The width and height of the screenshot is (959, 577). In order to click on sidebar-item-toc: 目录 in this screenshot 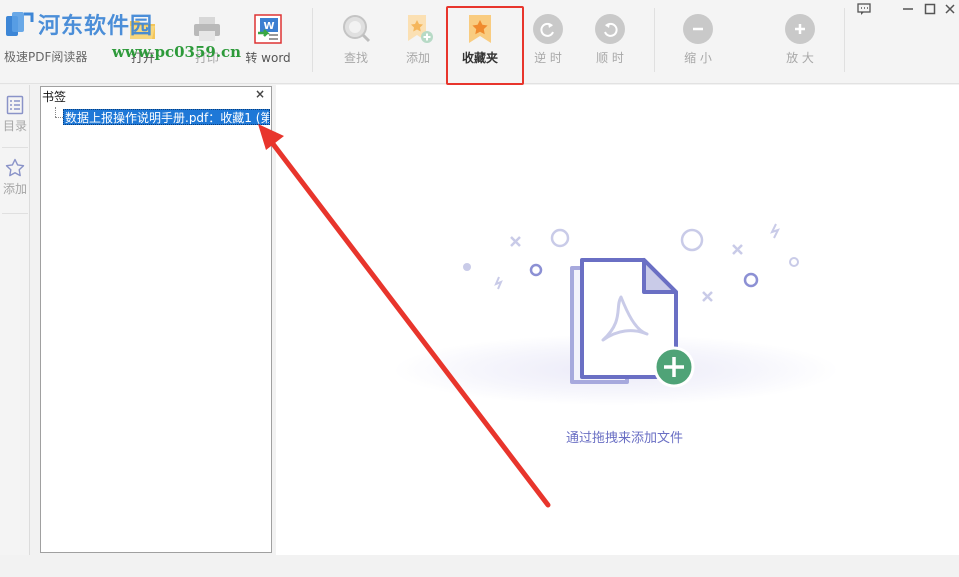, I will do `click(15, 114)`.